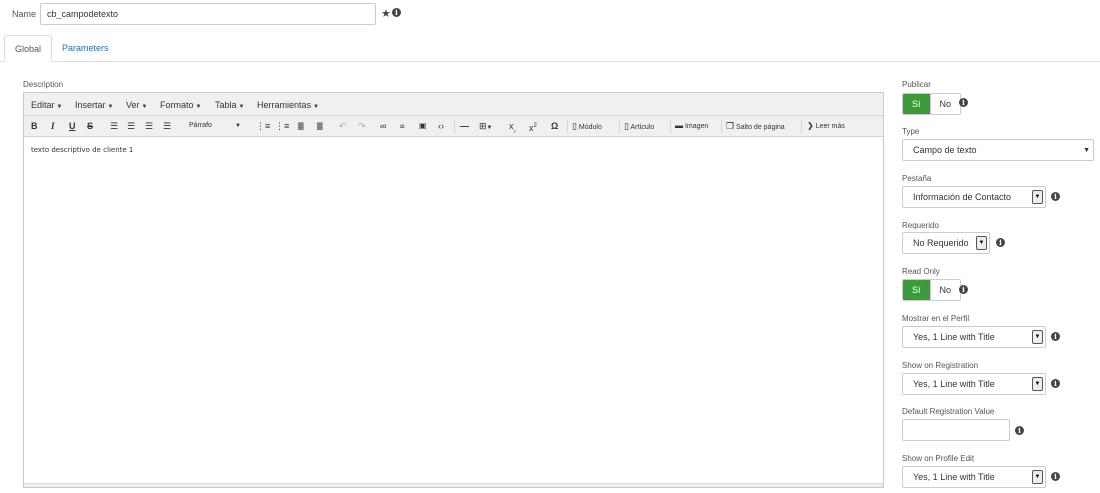  What do you see at coordinates (28, 48) in the screenshot?
I see `tab-global: Global` at bounding box center [28, 48].